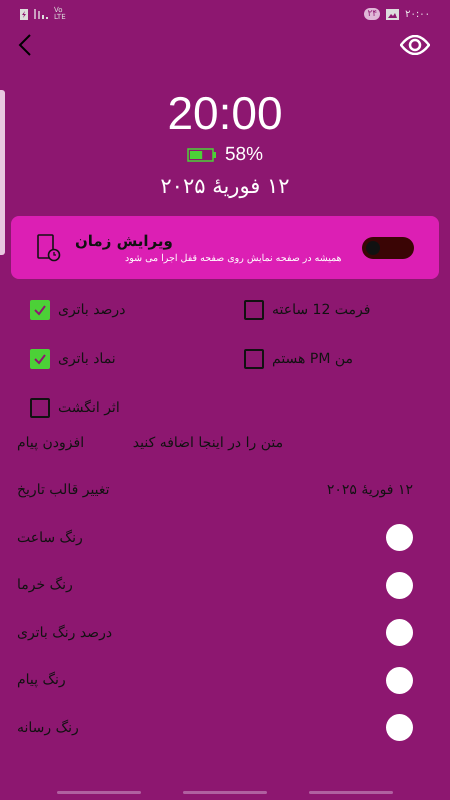  What do you see at coordinates (369, 490) in the screenshot?
I see `date-format-value: ۱۲ فوریهٔ ۲۰۲۵` at bounding box center [369, 490].